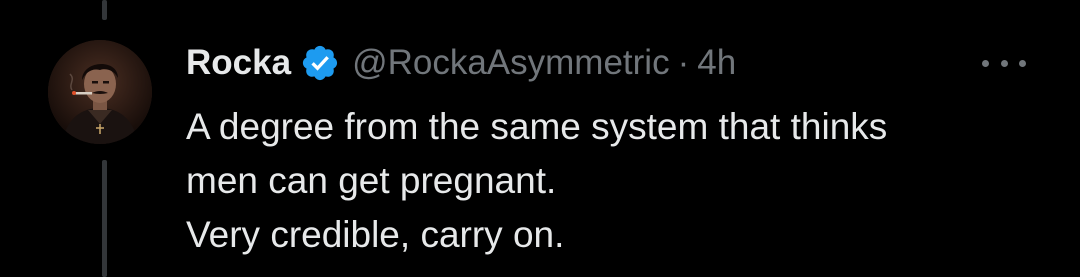 The width and height of the screenshot is (1080, 277). I want to click on tweet-header: Rocka @RockaAsymmetric · 4h, so click(461, 63).